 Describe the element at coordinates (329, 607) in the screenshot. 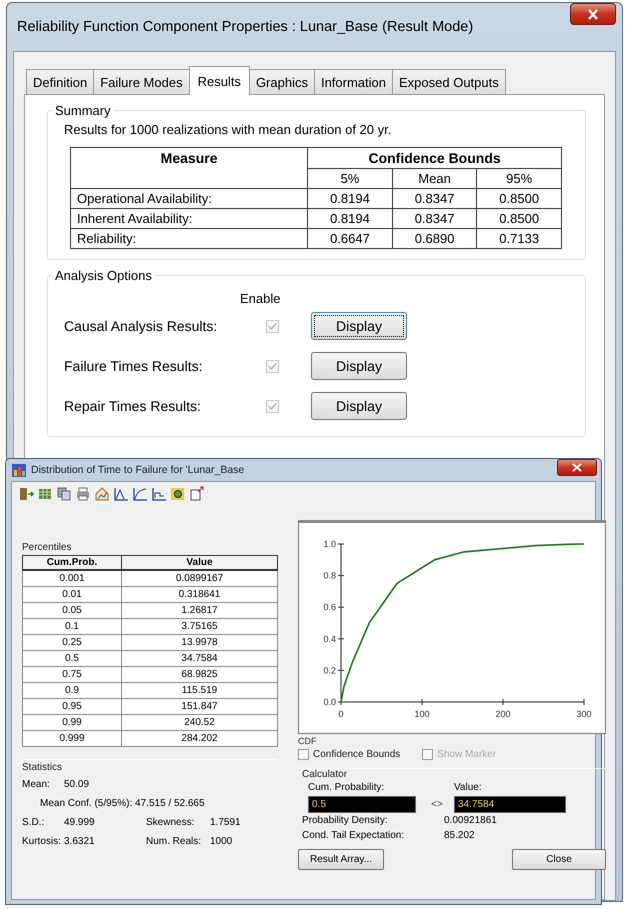

I see `tick-label: 0.6` at that location.